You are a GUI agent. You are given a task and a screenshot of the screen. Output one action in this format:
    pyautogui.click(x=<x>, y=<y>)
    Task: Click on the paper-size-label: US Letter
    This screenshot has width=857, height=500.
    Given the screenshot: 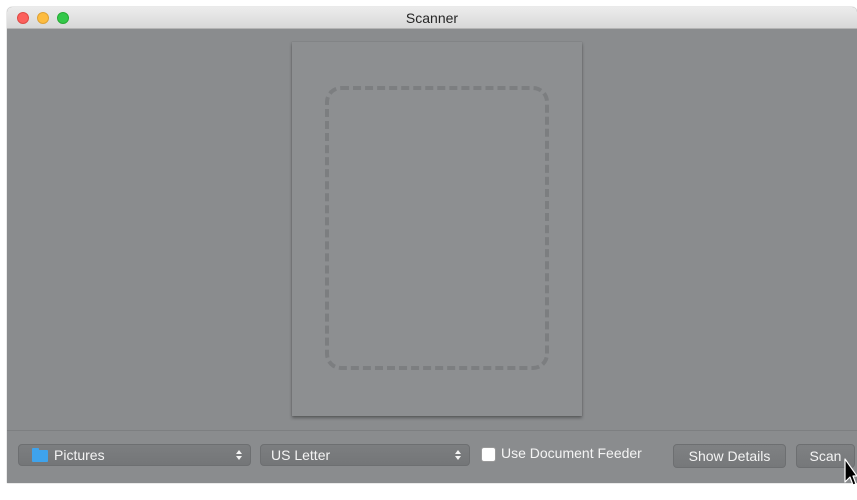 What is the action you would take?
    pyautogui.click(x=301, y=455)
    